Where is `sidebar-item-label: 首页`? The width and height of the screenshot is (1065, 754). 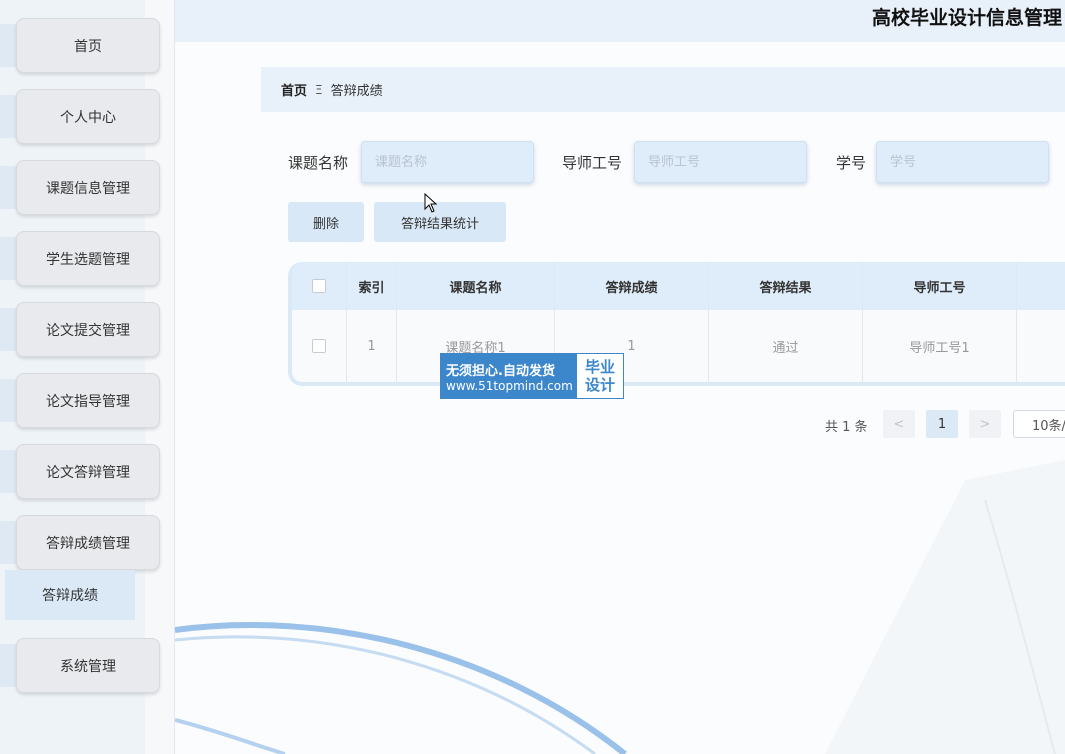
sidebar-item-label: 首页 is located at coordinates (88, 46).